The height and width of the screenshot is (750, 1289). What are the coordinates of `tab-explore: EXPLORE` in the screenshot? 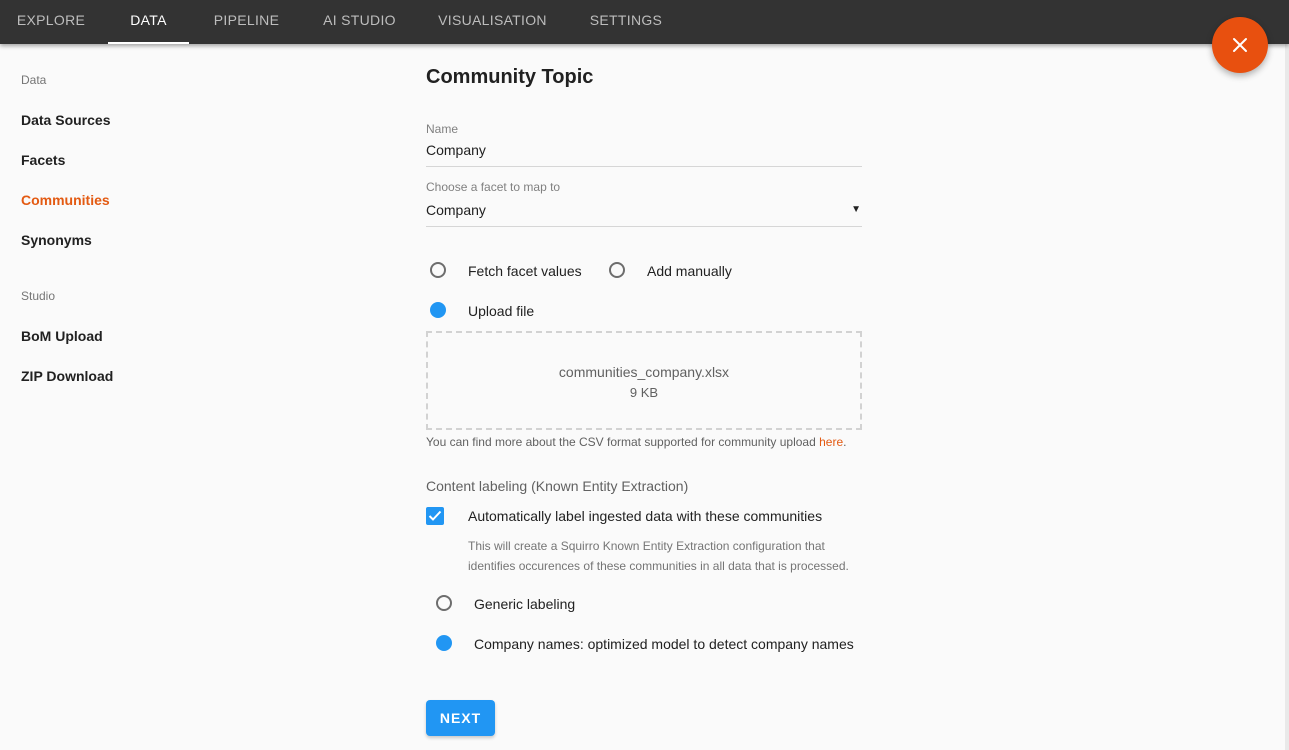 It's located at (51, 22).